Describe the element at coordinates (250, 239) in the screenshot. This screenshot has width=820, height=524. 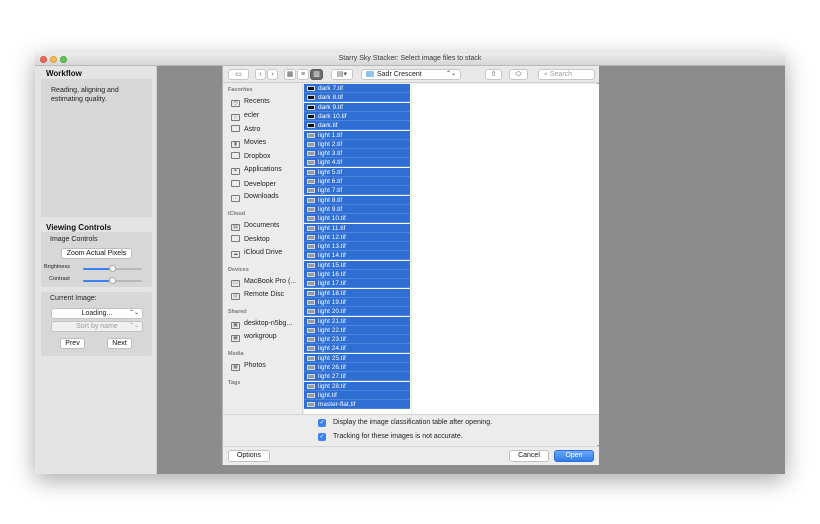
I see `finder-sidebar-item: Desktop` at that location.